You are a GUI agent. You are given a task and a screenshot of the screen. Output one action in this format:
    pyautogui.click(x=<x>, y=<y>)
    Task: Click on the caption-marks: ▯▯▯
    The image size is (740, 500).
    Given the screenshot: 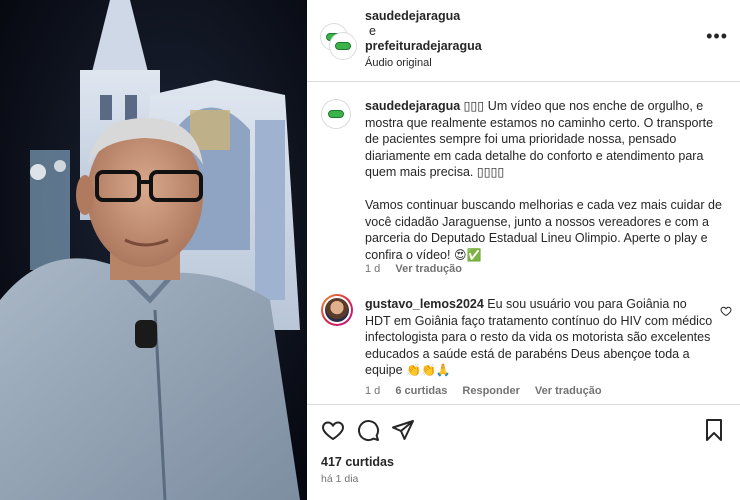 What is the action you would take?
    pyautogui.click(x=474, y=106)
    